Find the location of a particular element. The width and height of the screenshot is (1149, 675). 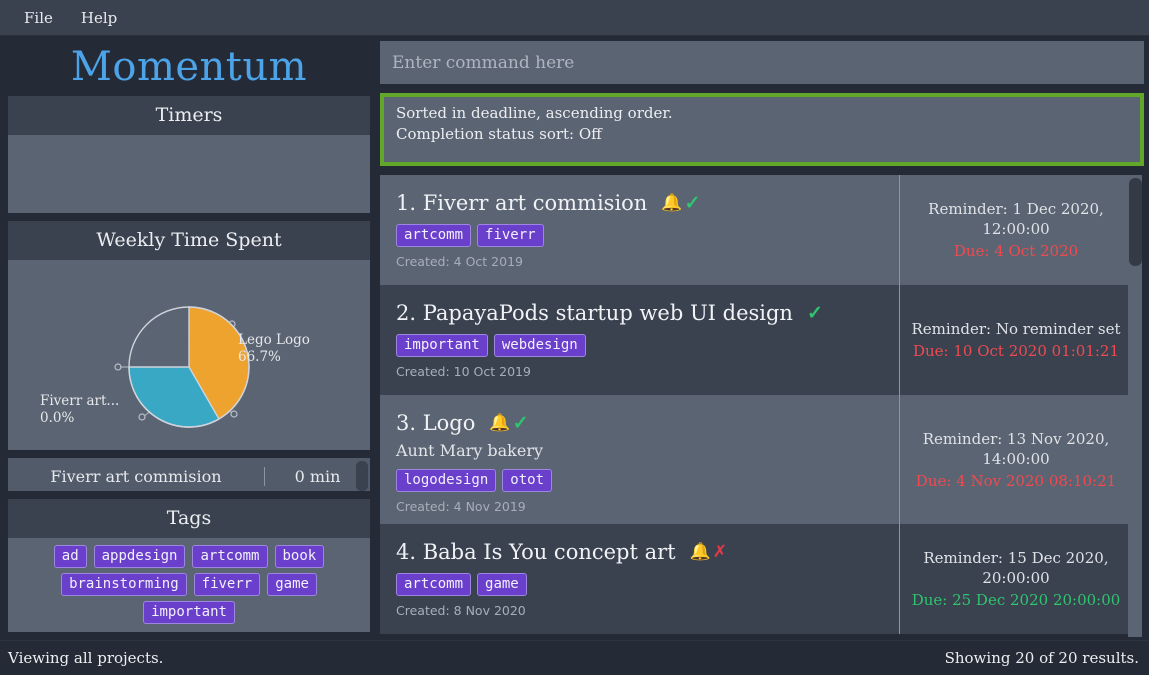

task-title: 3. Logo 🔔 ✓ is located at coordinates (647, 423).